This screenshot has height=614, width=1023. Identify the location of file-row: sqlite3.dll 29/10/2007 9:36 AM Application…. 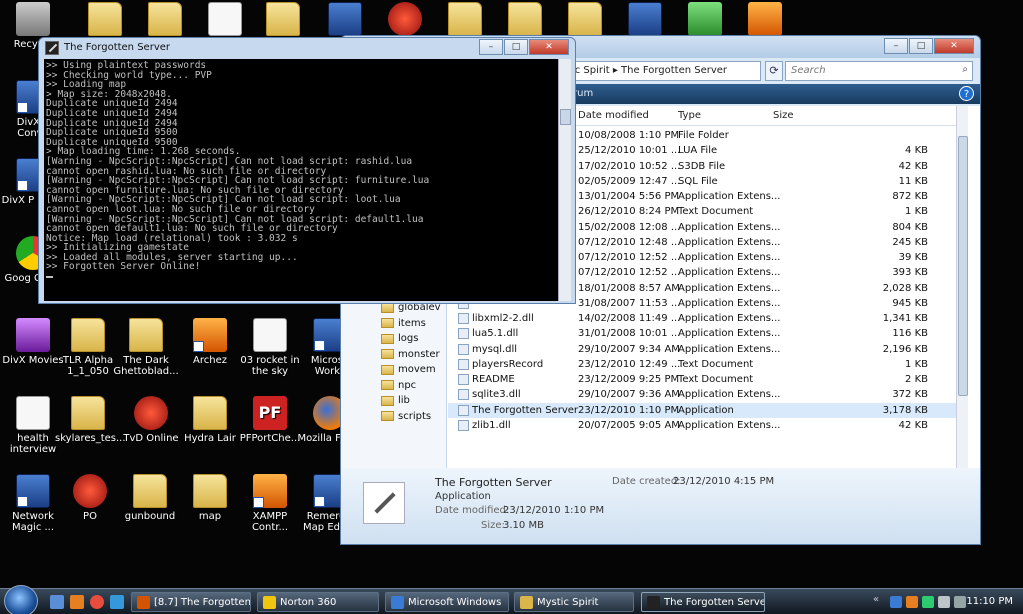
(708, 394).